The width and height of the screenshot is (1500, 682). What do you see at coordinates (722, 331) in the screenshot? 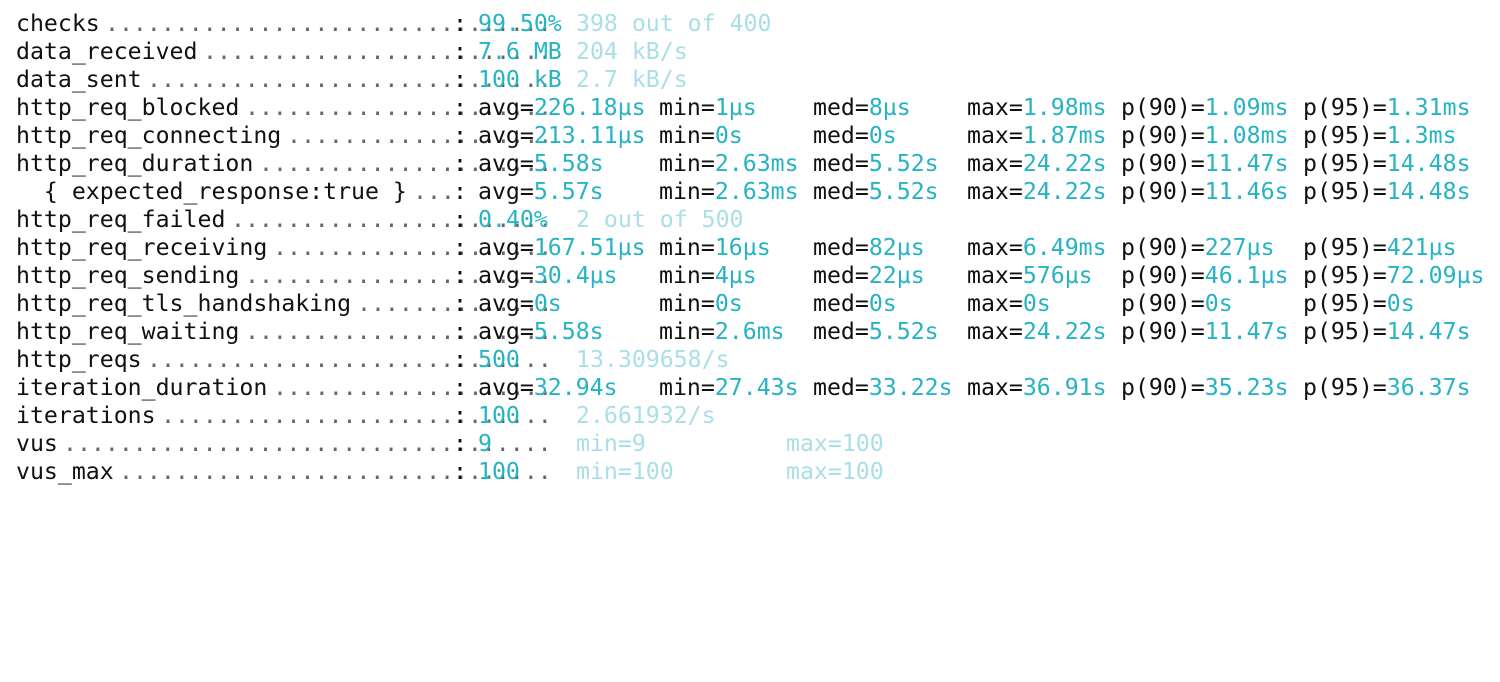
I see `stat-min: min=2.6ms` at bounding box center [722, 331].